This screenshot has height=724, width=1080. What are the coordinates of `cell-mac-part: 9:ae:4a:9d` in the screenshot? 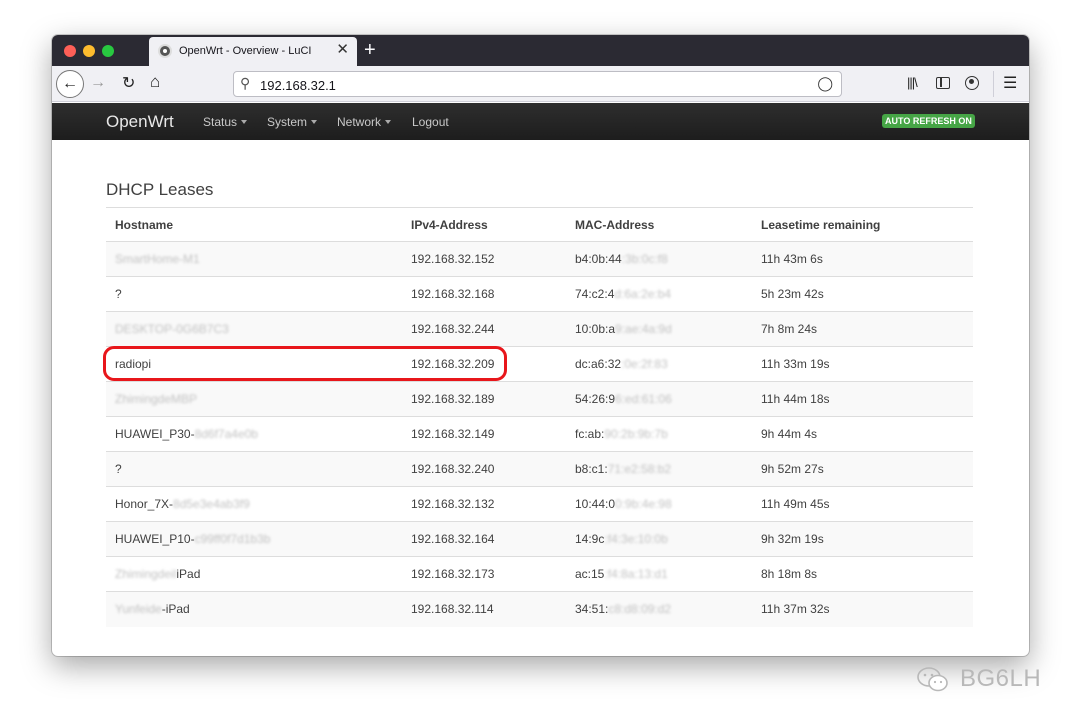 It's located at (643, 329).